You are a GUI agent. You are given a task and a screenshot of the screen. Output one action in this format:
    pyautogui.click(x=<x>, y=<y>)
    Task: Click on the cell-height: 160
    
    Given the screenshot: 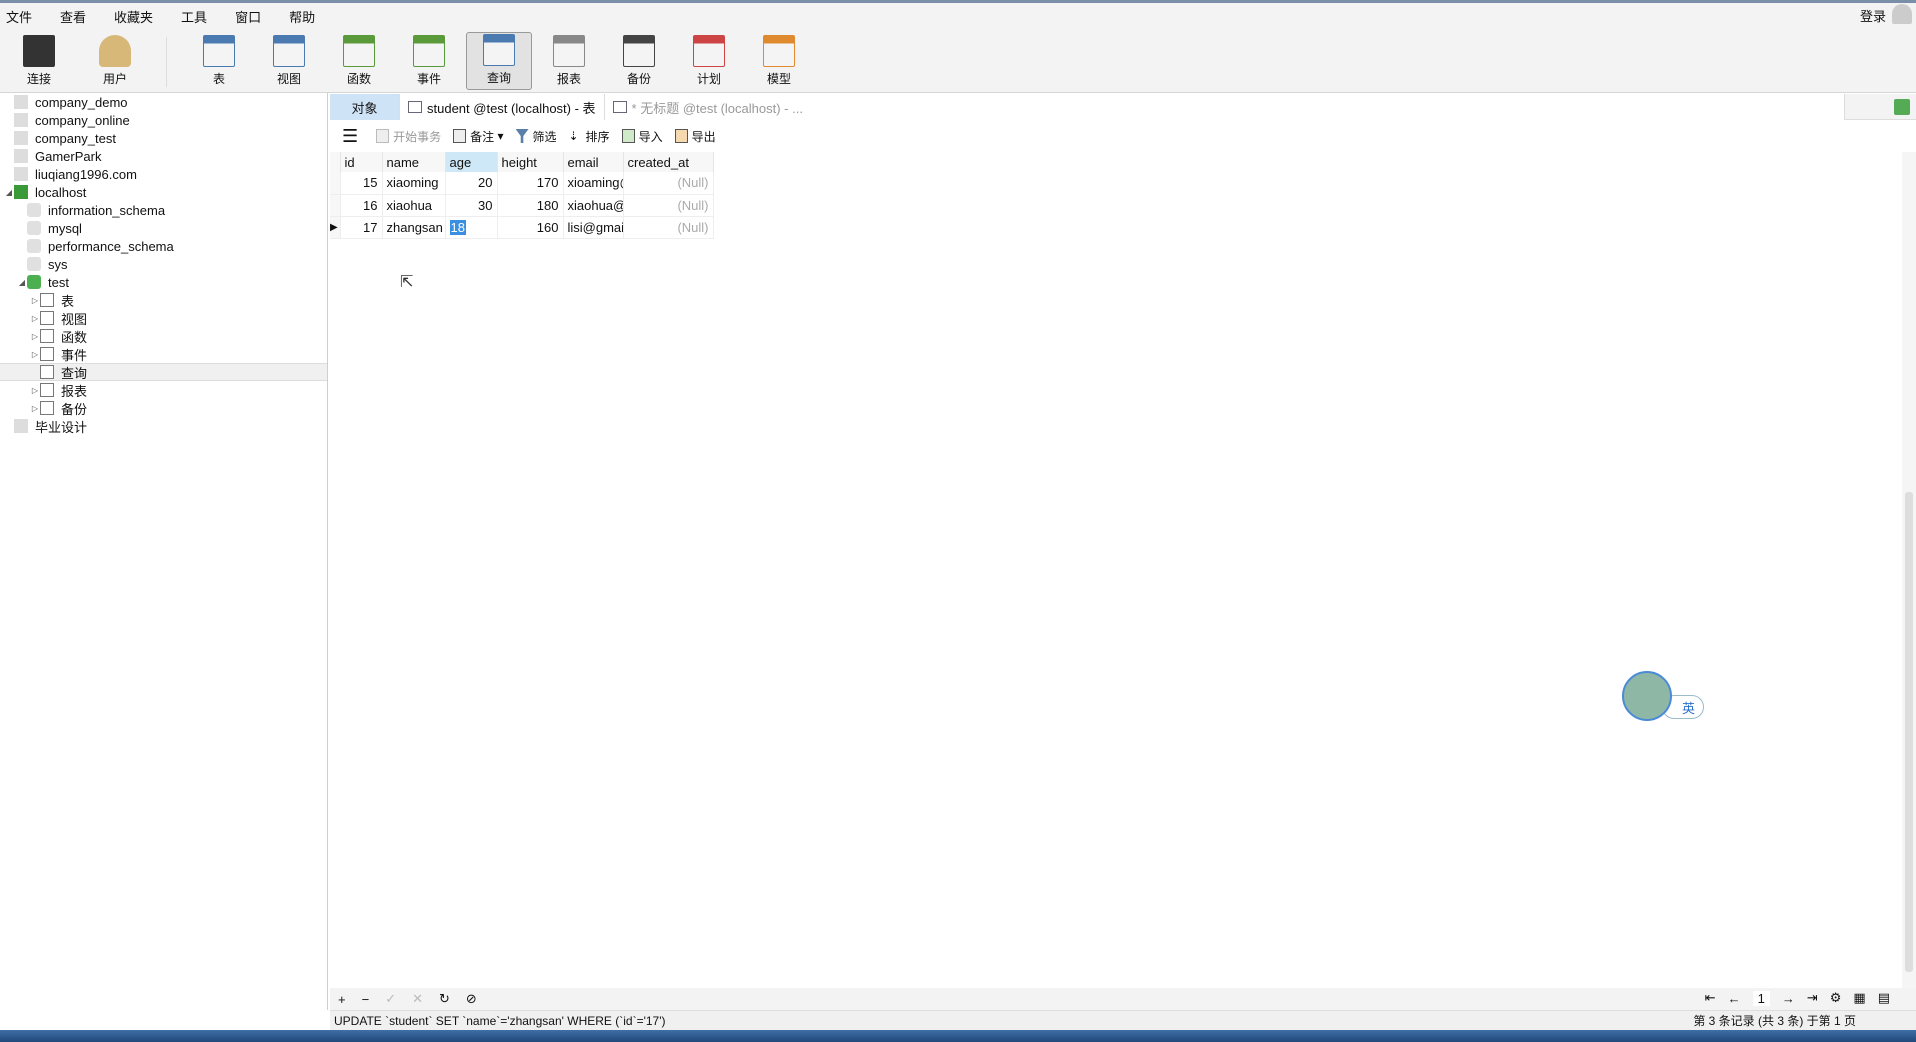 What is the action you would take?
    pyautogui.click(x=530, y=227)
    